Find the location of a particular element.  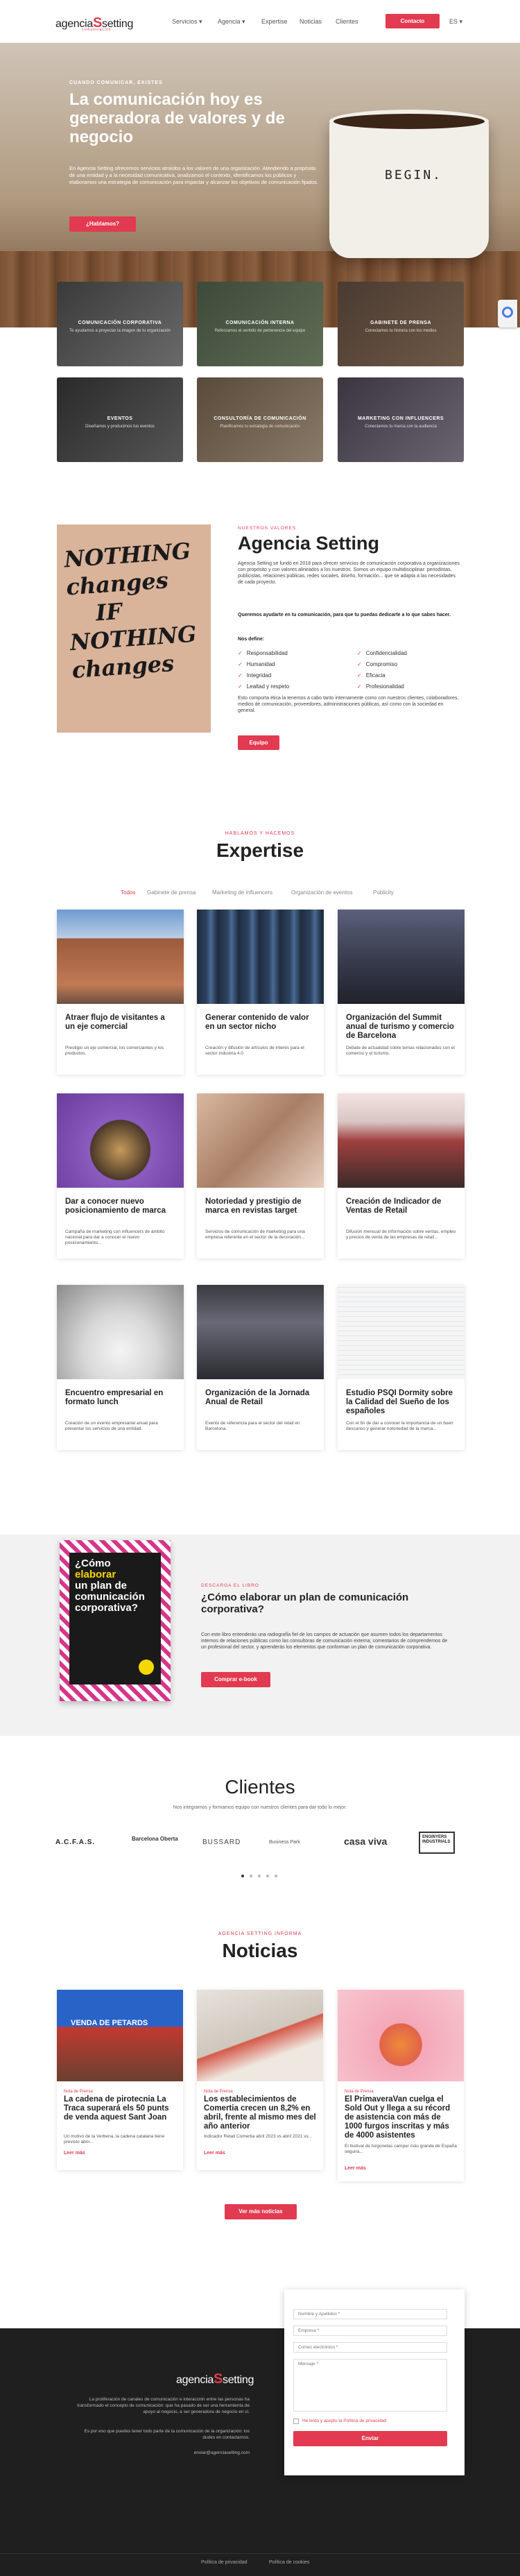

cover-line: ¿Cómo is located at coordinates (93, 1563).